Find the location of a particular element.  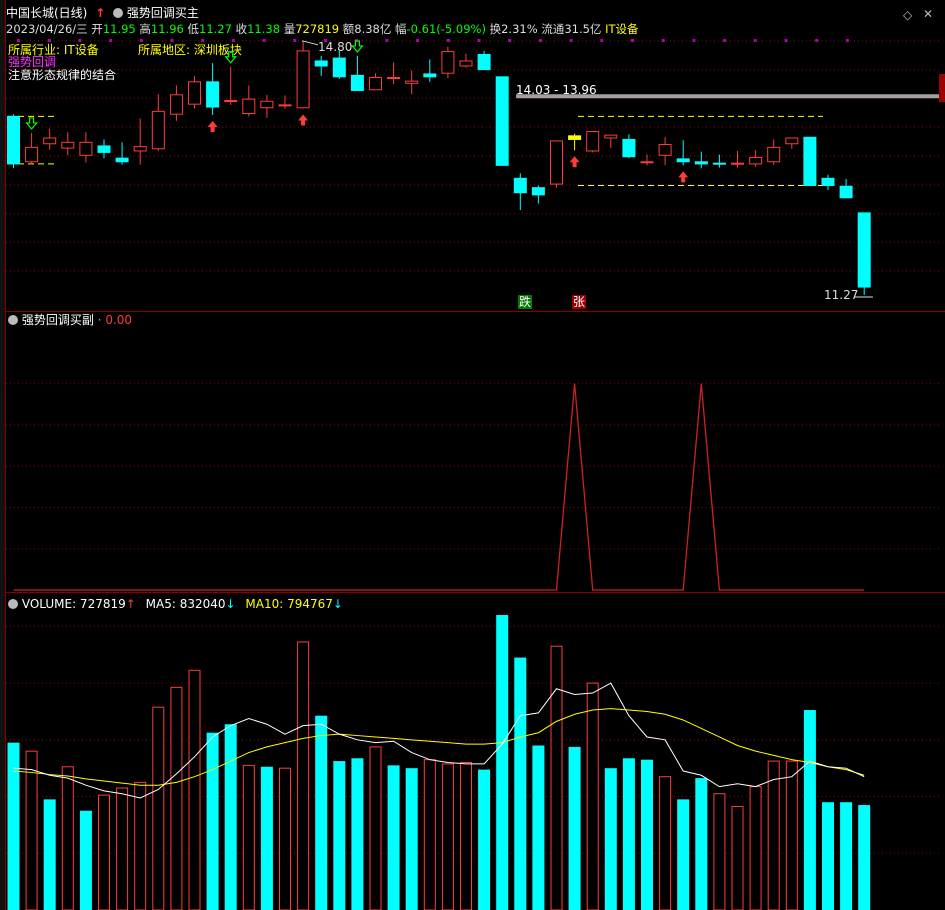

ma5-line is located at coordinates (439, 740).